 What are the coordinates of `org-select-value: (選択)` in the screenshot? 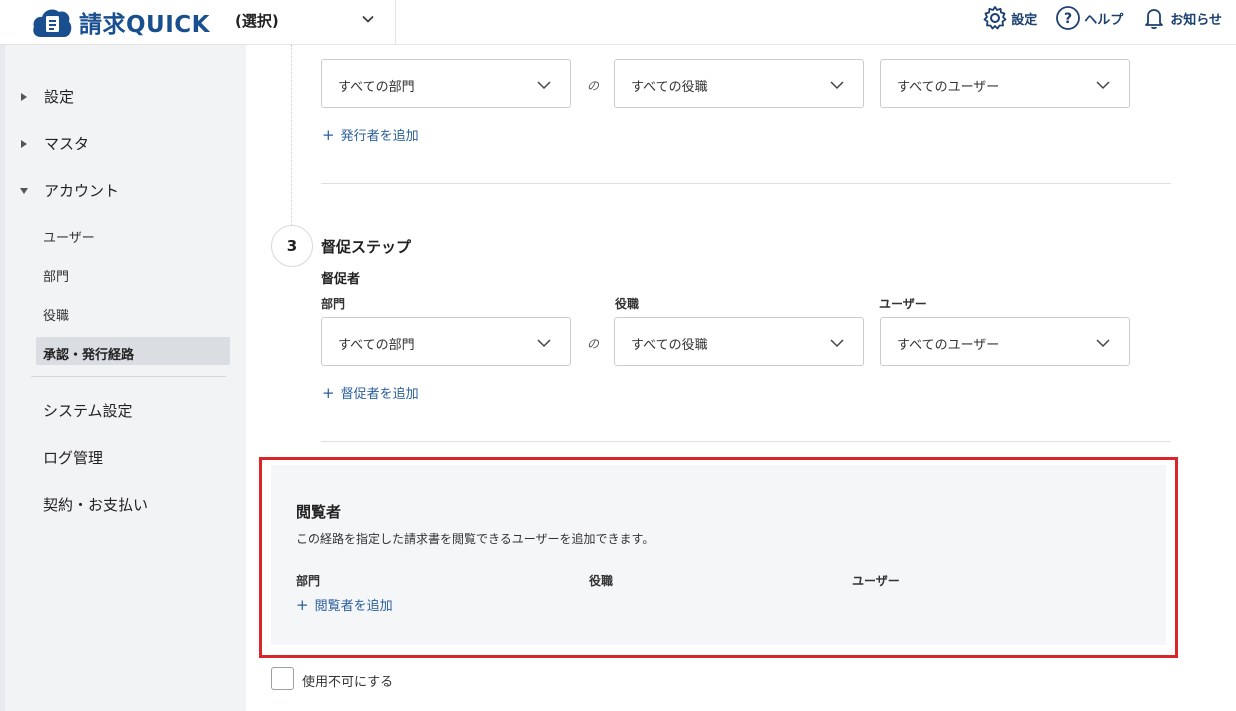 It's located at (257, 20).